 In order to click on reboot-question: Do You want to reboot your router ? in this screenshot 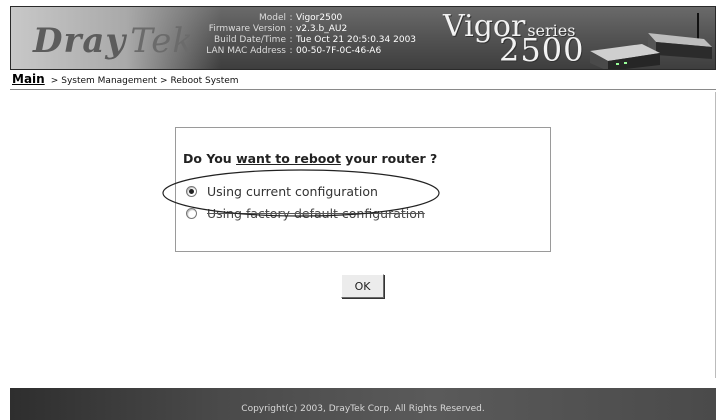, I will do `click(310, 158)`.